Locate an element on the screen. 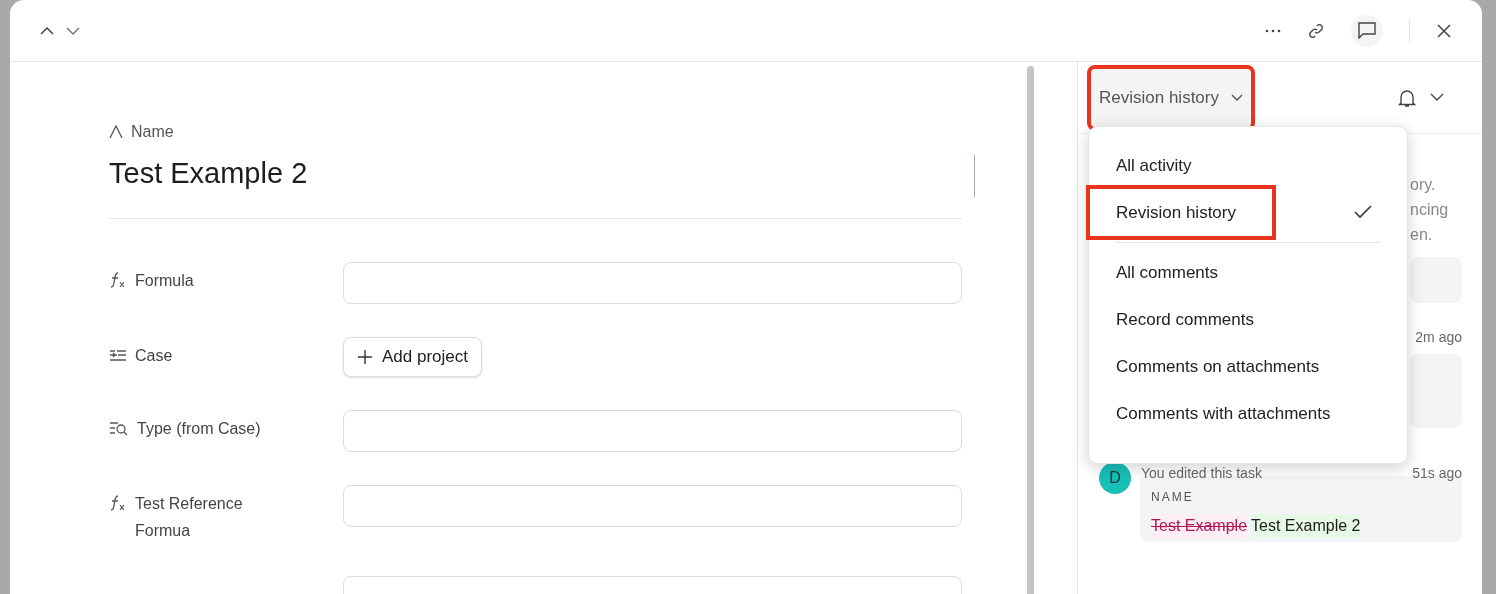  menu-item: Comments with attachments is located at coordinates (1238, 413).